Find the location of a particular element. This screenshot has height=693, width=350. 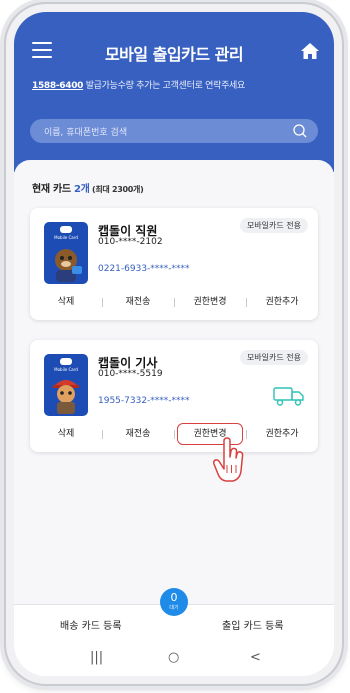

support-info: 1588-6400 발급가능수량 추가는 고객센터로 연락주세요 is located at coordinates (138, 84).